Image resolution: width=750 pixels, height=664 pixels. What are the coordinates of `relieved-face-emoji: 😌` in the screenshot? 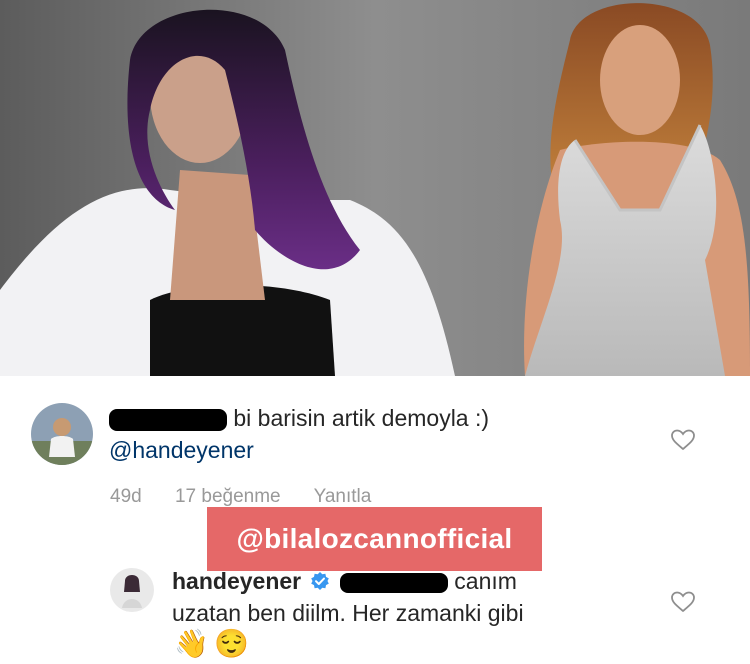 It's located at (231, 643).